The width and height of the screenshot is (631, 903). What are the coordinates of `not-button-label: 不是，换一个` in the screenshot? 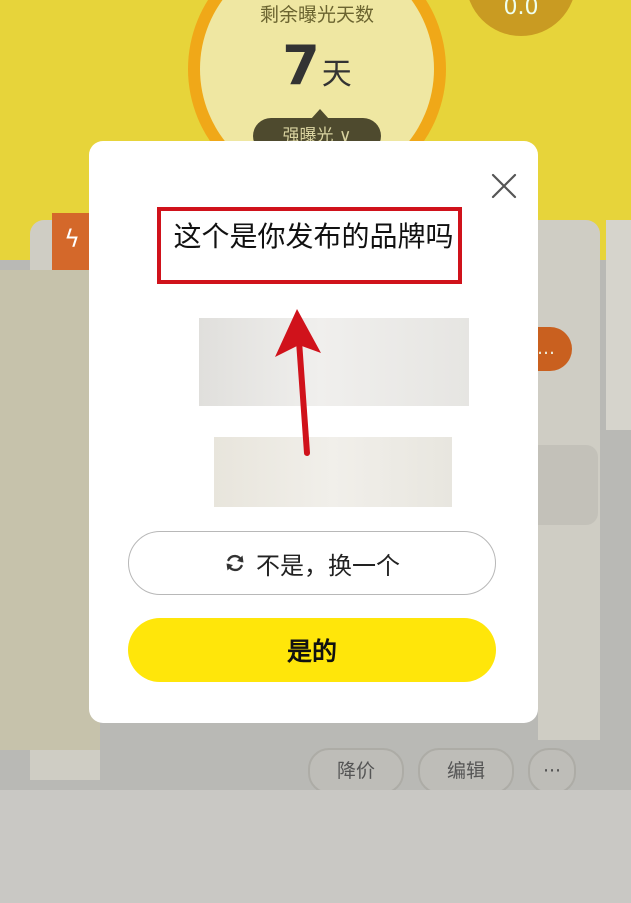 It's located at (328, 565).